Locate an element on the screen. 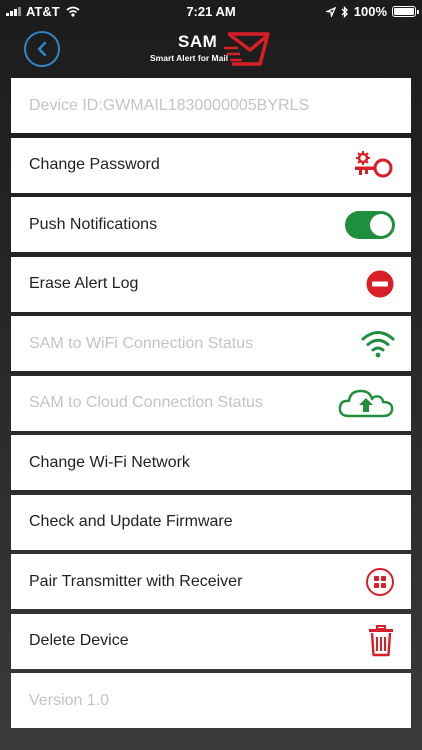  chevron-left-icon is located at coordinates (42, 49).